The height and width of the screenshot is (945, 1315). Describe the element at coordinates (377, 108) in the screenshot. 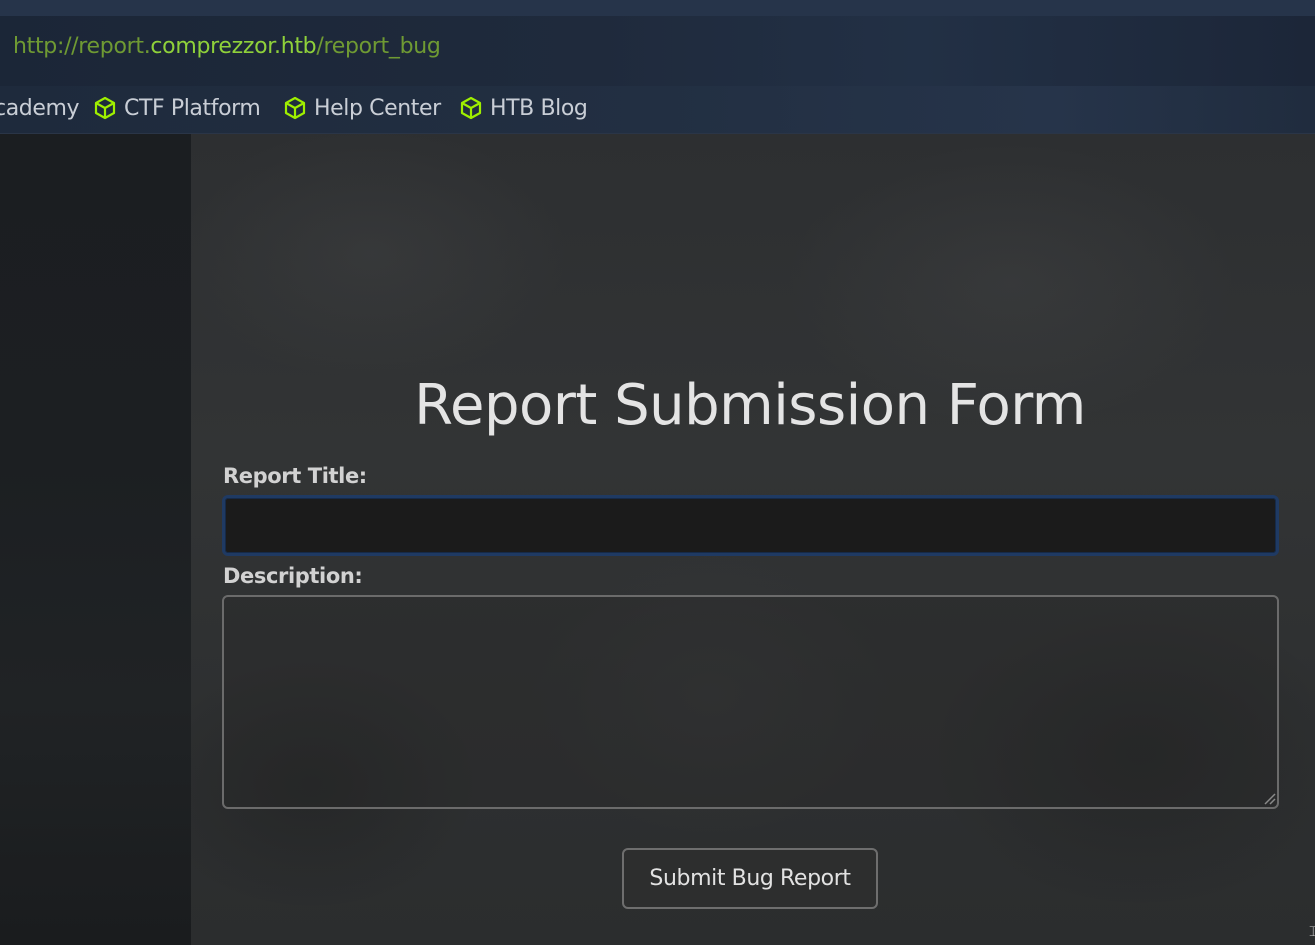

I see `bookmark-label: Help Center` at that location.